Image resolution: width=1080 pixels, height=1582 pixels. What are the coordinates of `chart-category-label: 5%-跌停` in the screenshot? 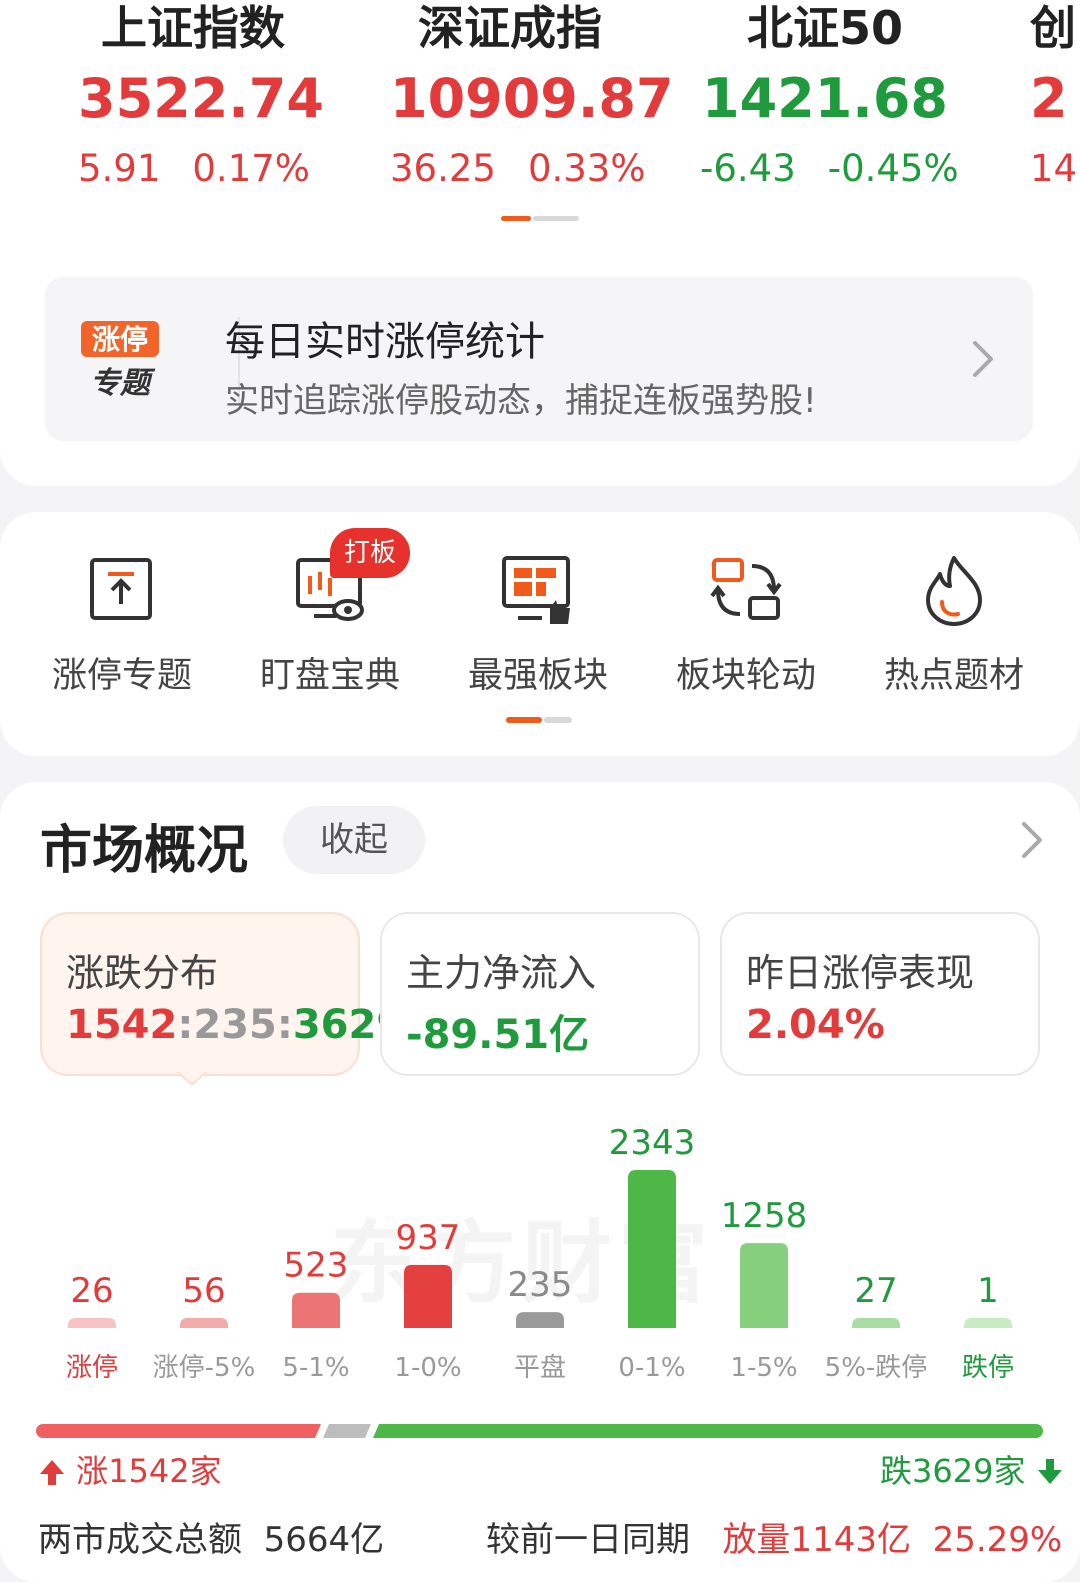 It's located at (876, 1368).